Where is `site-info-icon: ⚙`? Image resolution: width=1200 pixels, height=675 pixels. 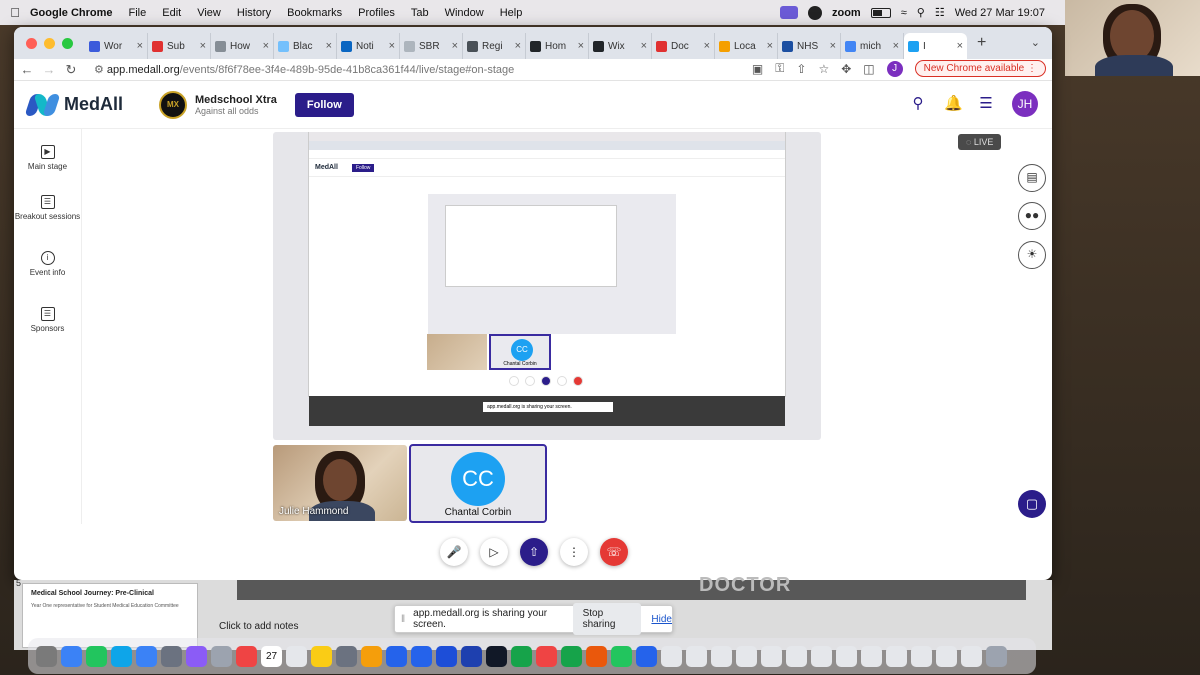
site-info-icon: ⚙ is located at coordinates (100, 70).